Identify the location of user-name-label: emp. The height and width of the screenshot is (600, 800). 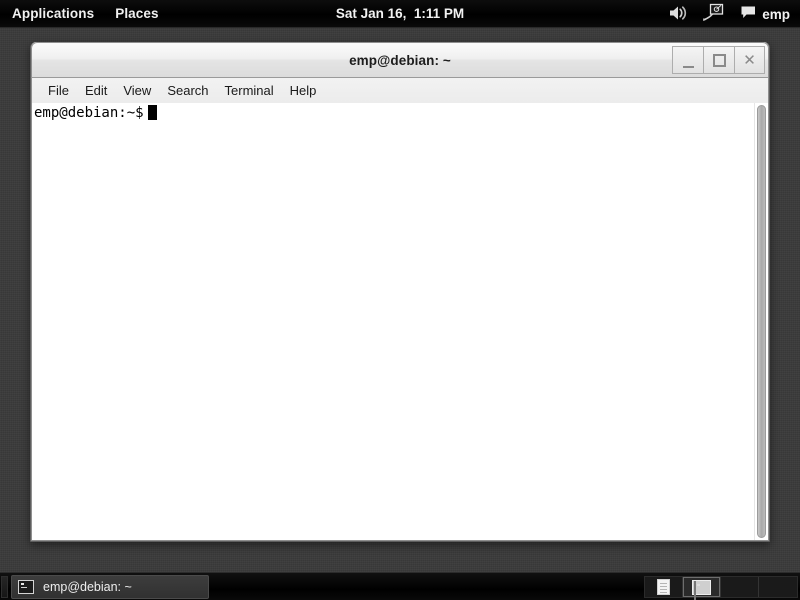
(776, 14).